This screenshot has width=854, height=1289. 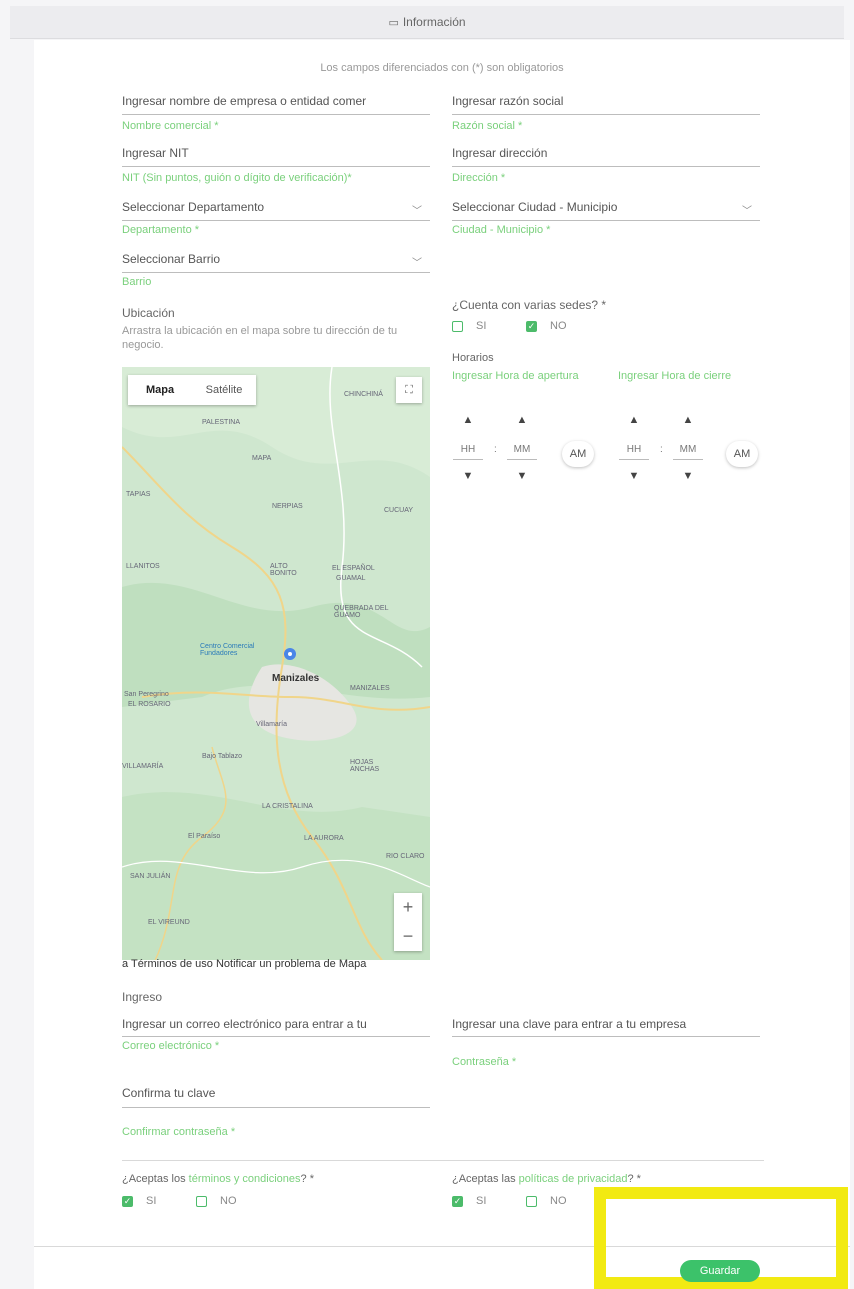 What do you see at coordinates (201, 1201) in the screenshot?
I see `terminos-no-checkbox` at bounding box center [201, 1201].